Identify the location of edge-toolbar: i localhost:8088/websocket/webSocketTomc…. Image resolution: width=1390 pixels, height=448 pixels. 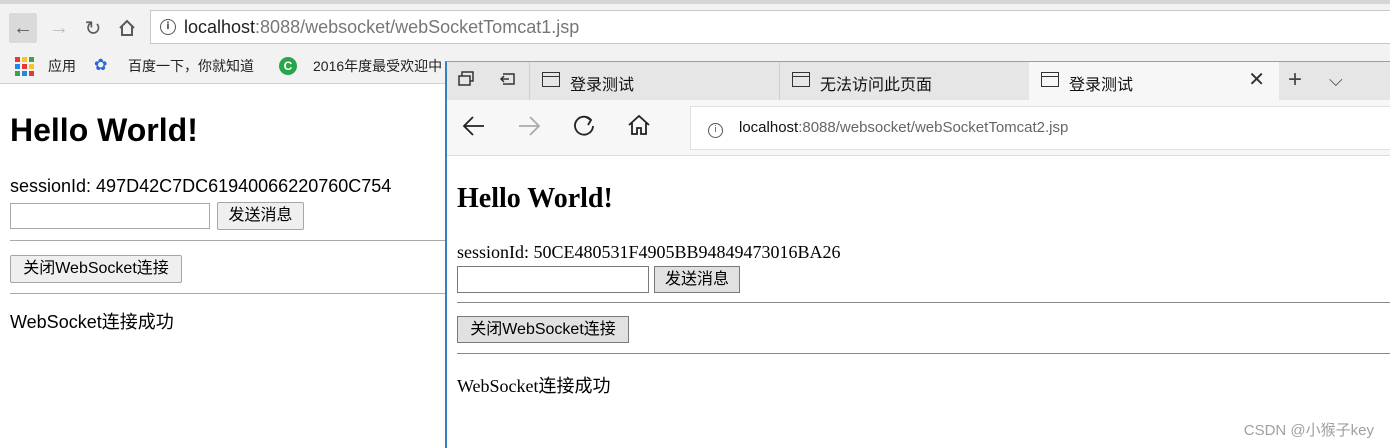
(918, 128).